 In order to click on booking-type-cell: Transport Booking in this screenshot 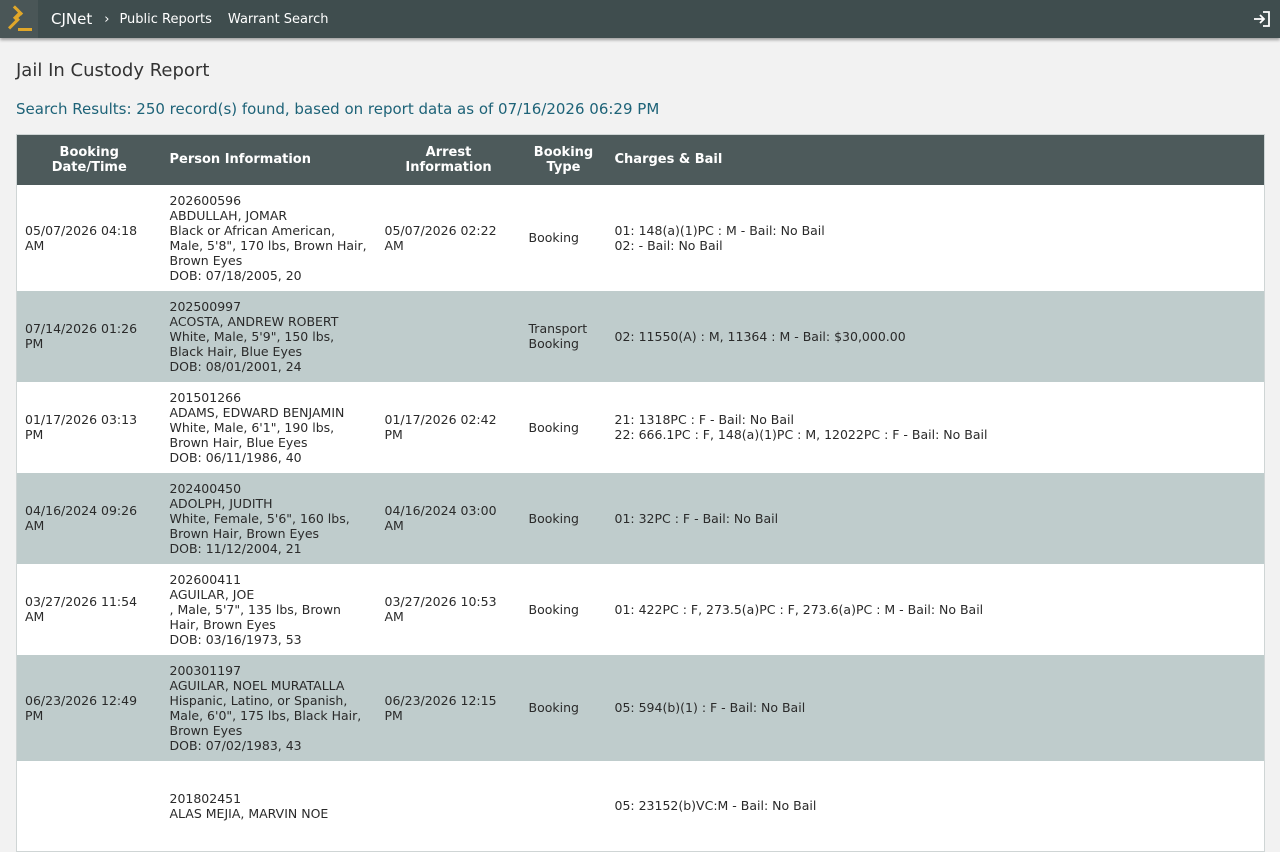, I will do `click(558, 336)`.